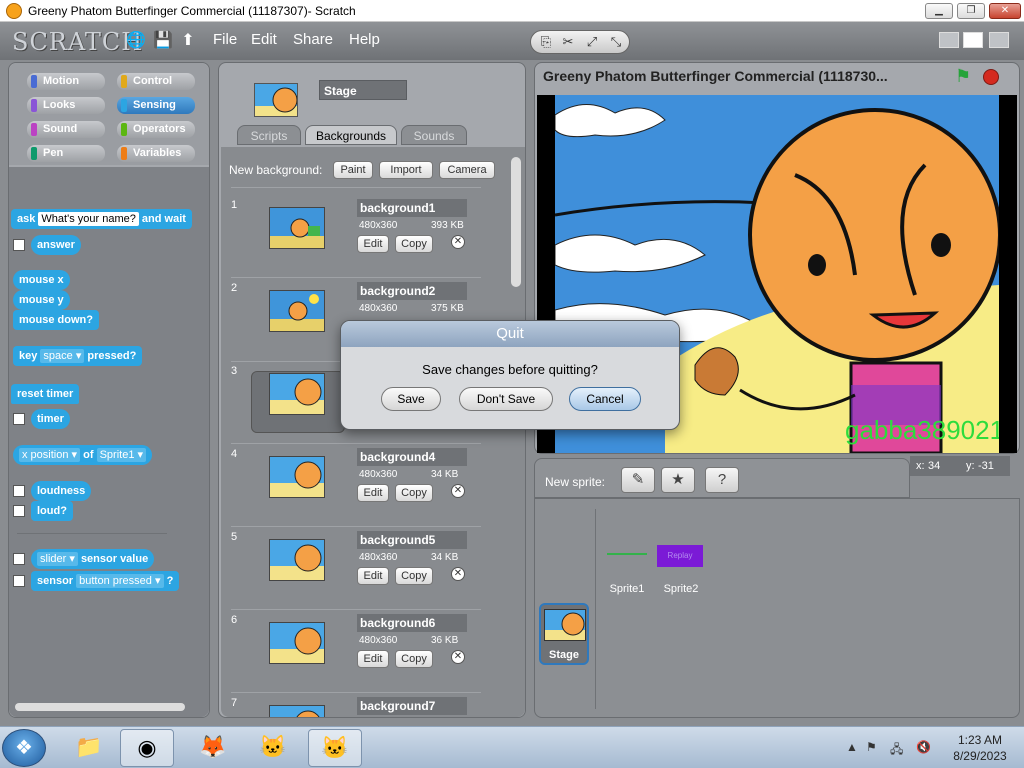  I want to click on category-sensing: Sensing, so click(156, 105).